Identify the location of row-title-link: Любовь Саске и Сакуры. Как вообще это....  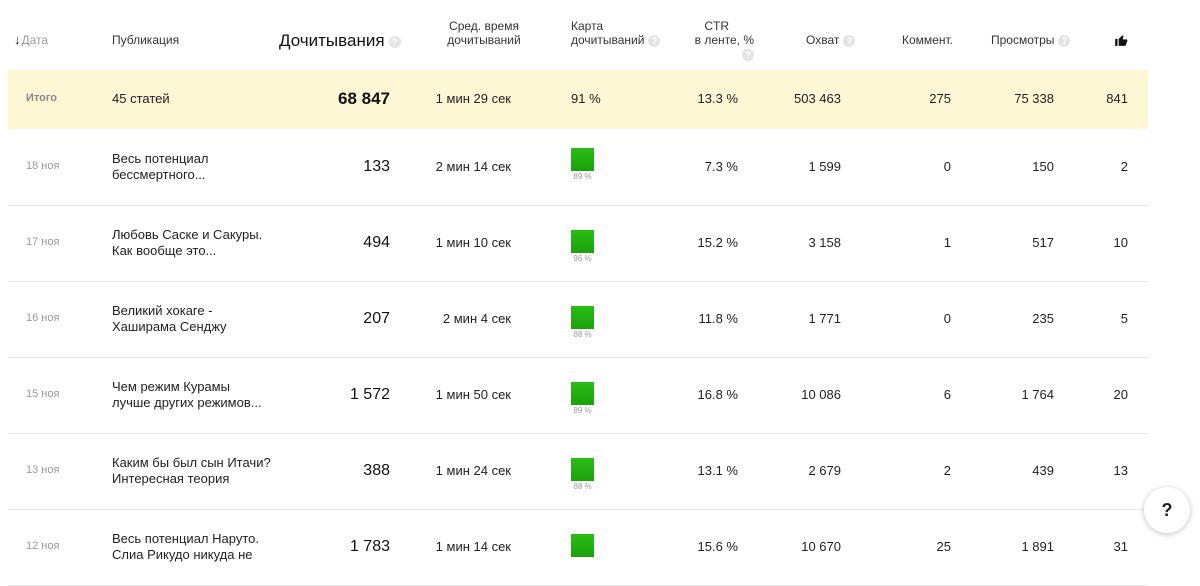
(197, 243).